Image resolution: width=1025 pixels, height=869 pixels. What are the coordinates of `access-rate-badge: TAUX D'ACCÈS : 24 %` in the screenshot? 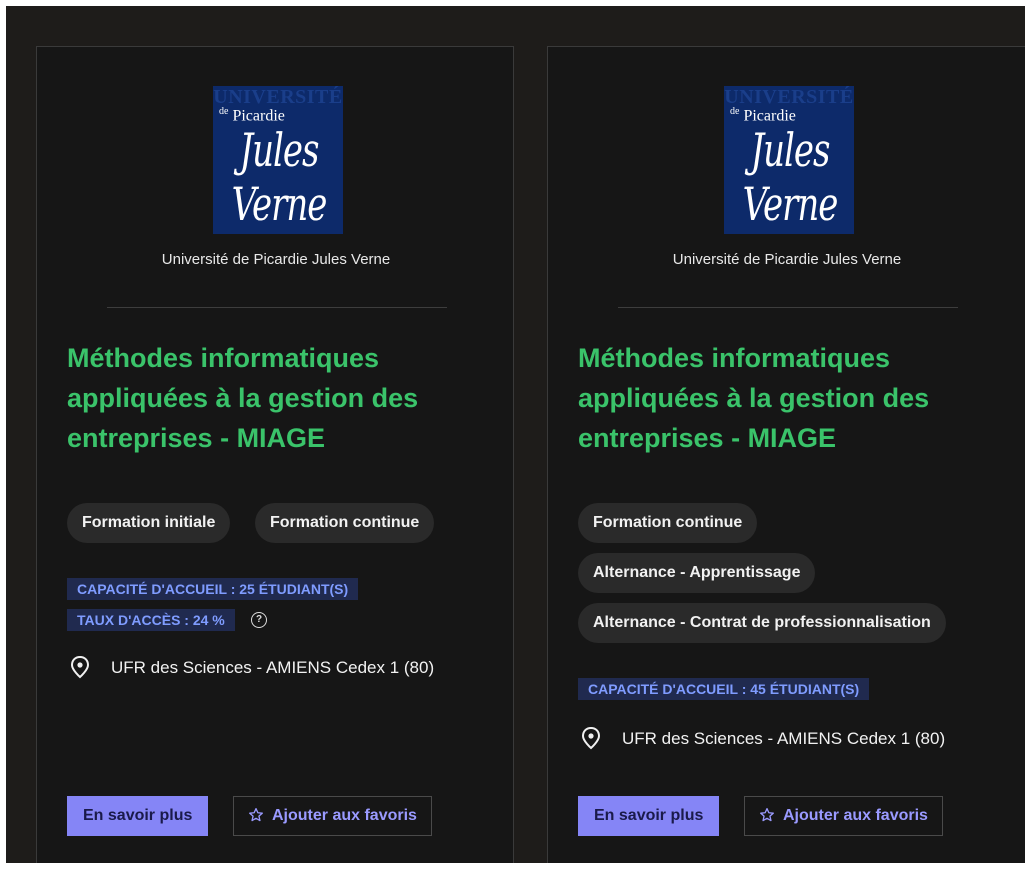 It's located at (151, 620).